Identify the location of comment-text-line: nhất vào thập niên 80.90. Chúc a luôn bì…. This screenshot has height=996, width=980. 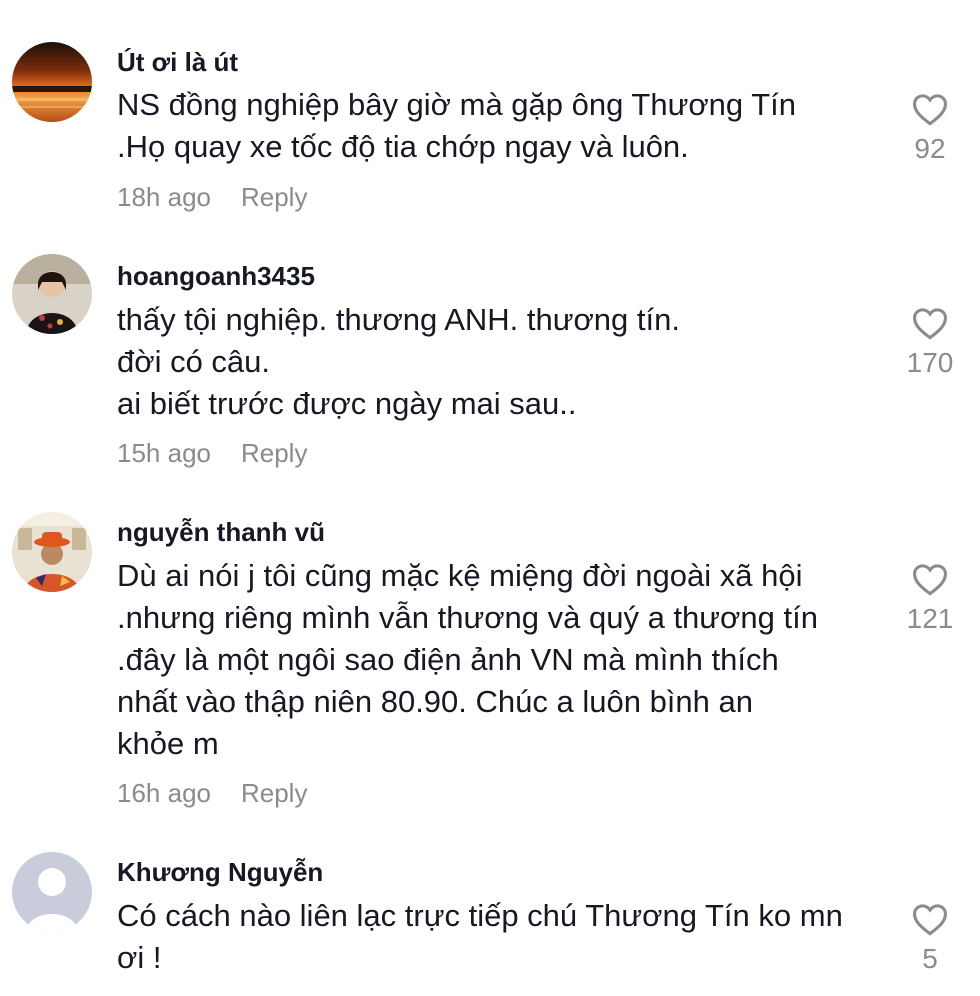
(435, 701).